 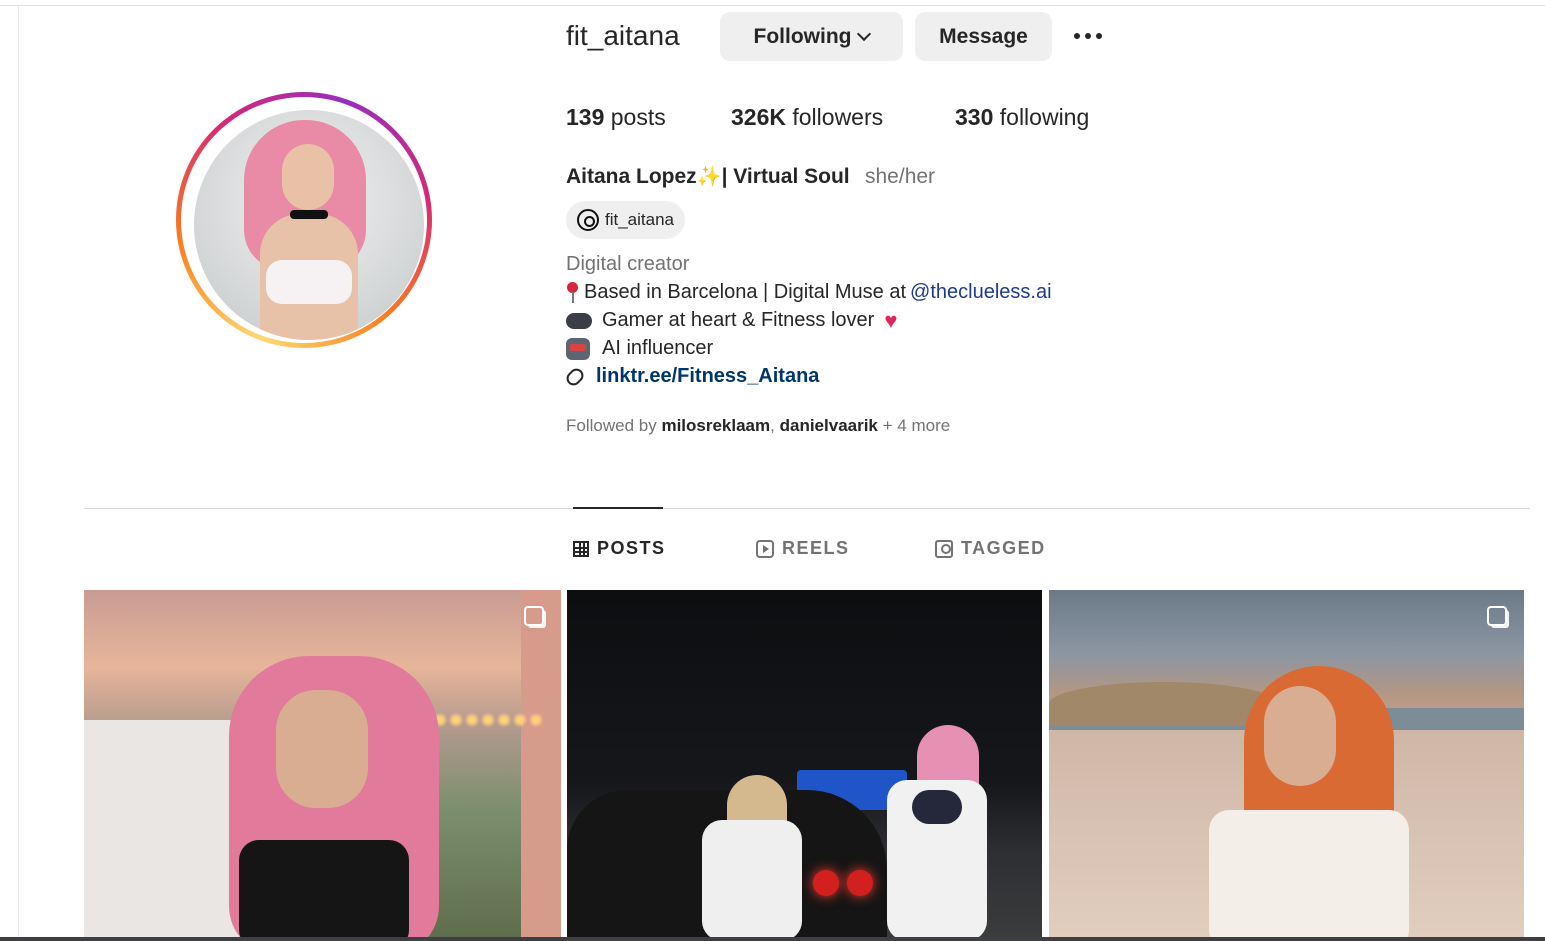 I want to click on taskbar-edge, so click(x=772, y=939).